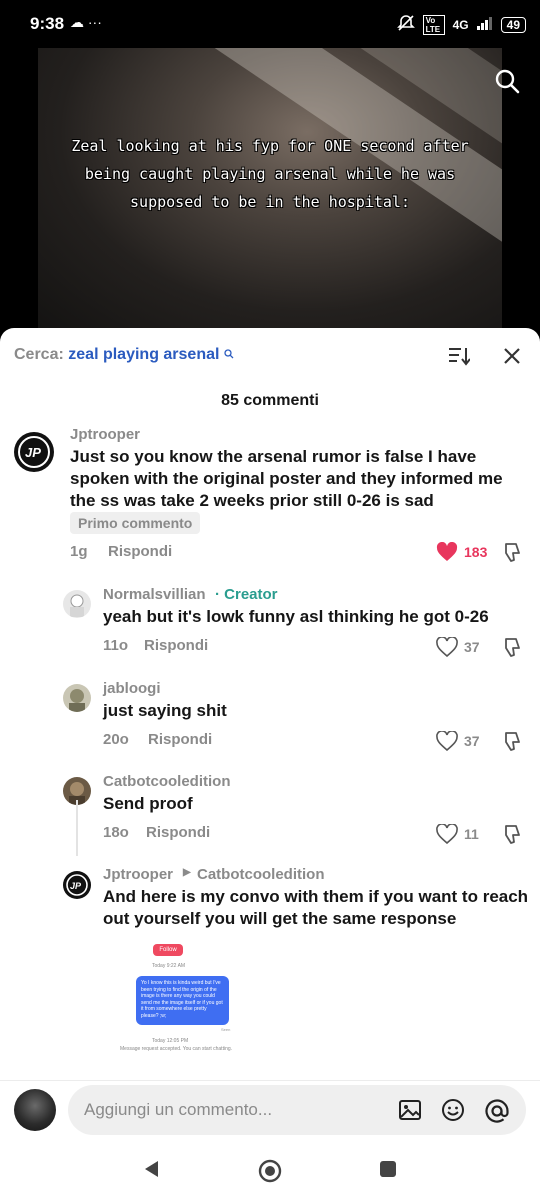  Describe the element at coordinates (154, 594) in the screenshot. I see `comment-username: Normalsvillian` at that location.